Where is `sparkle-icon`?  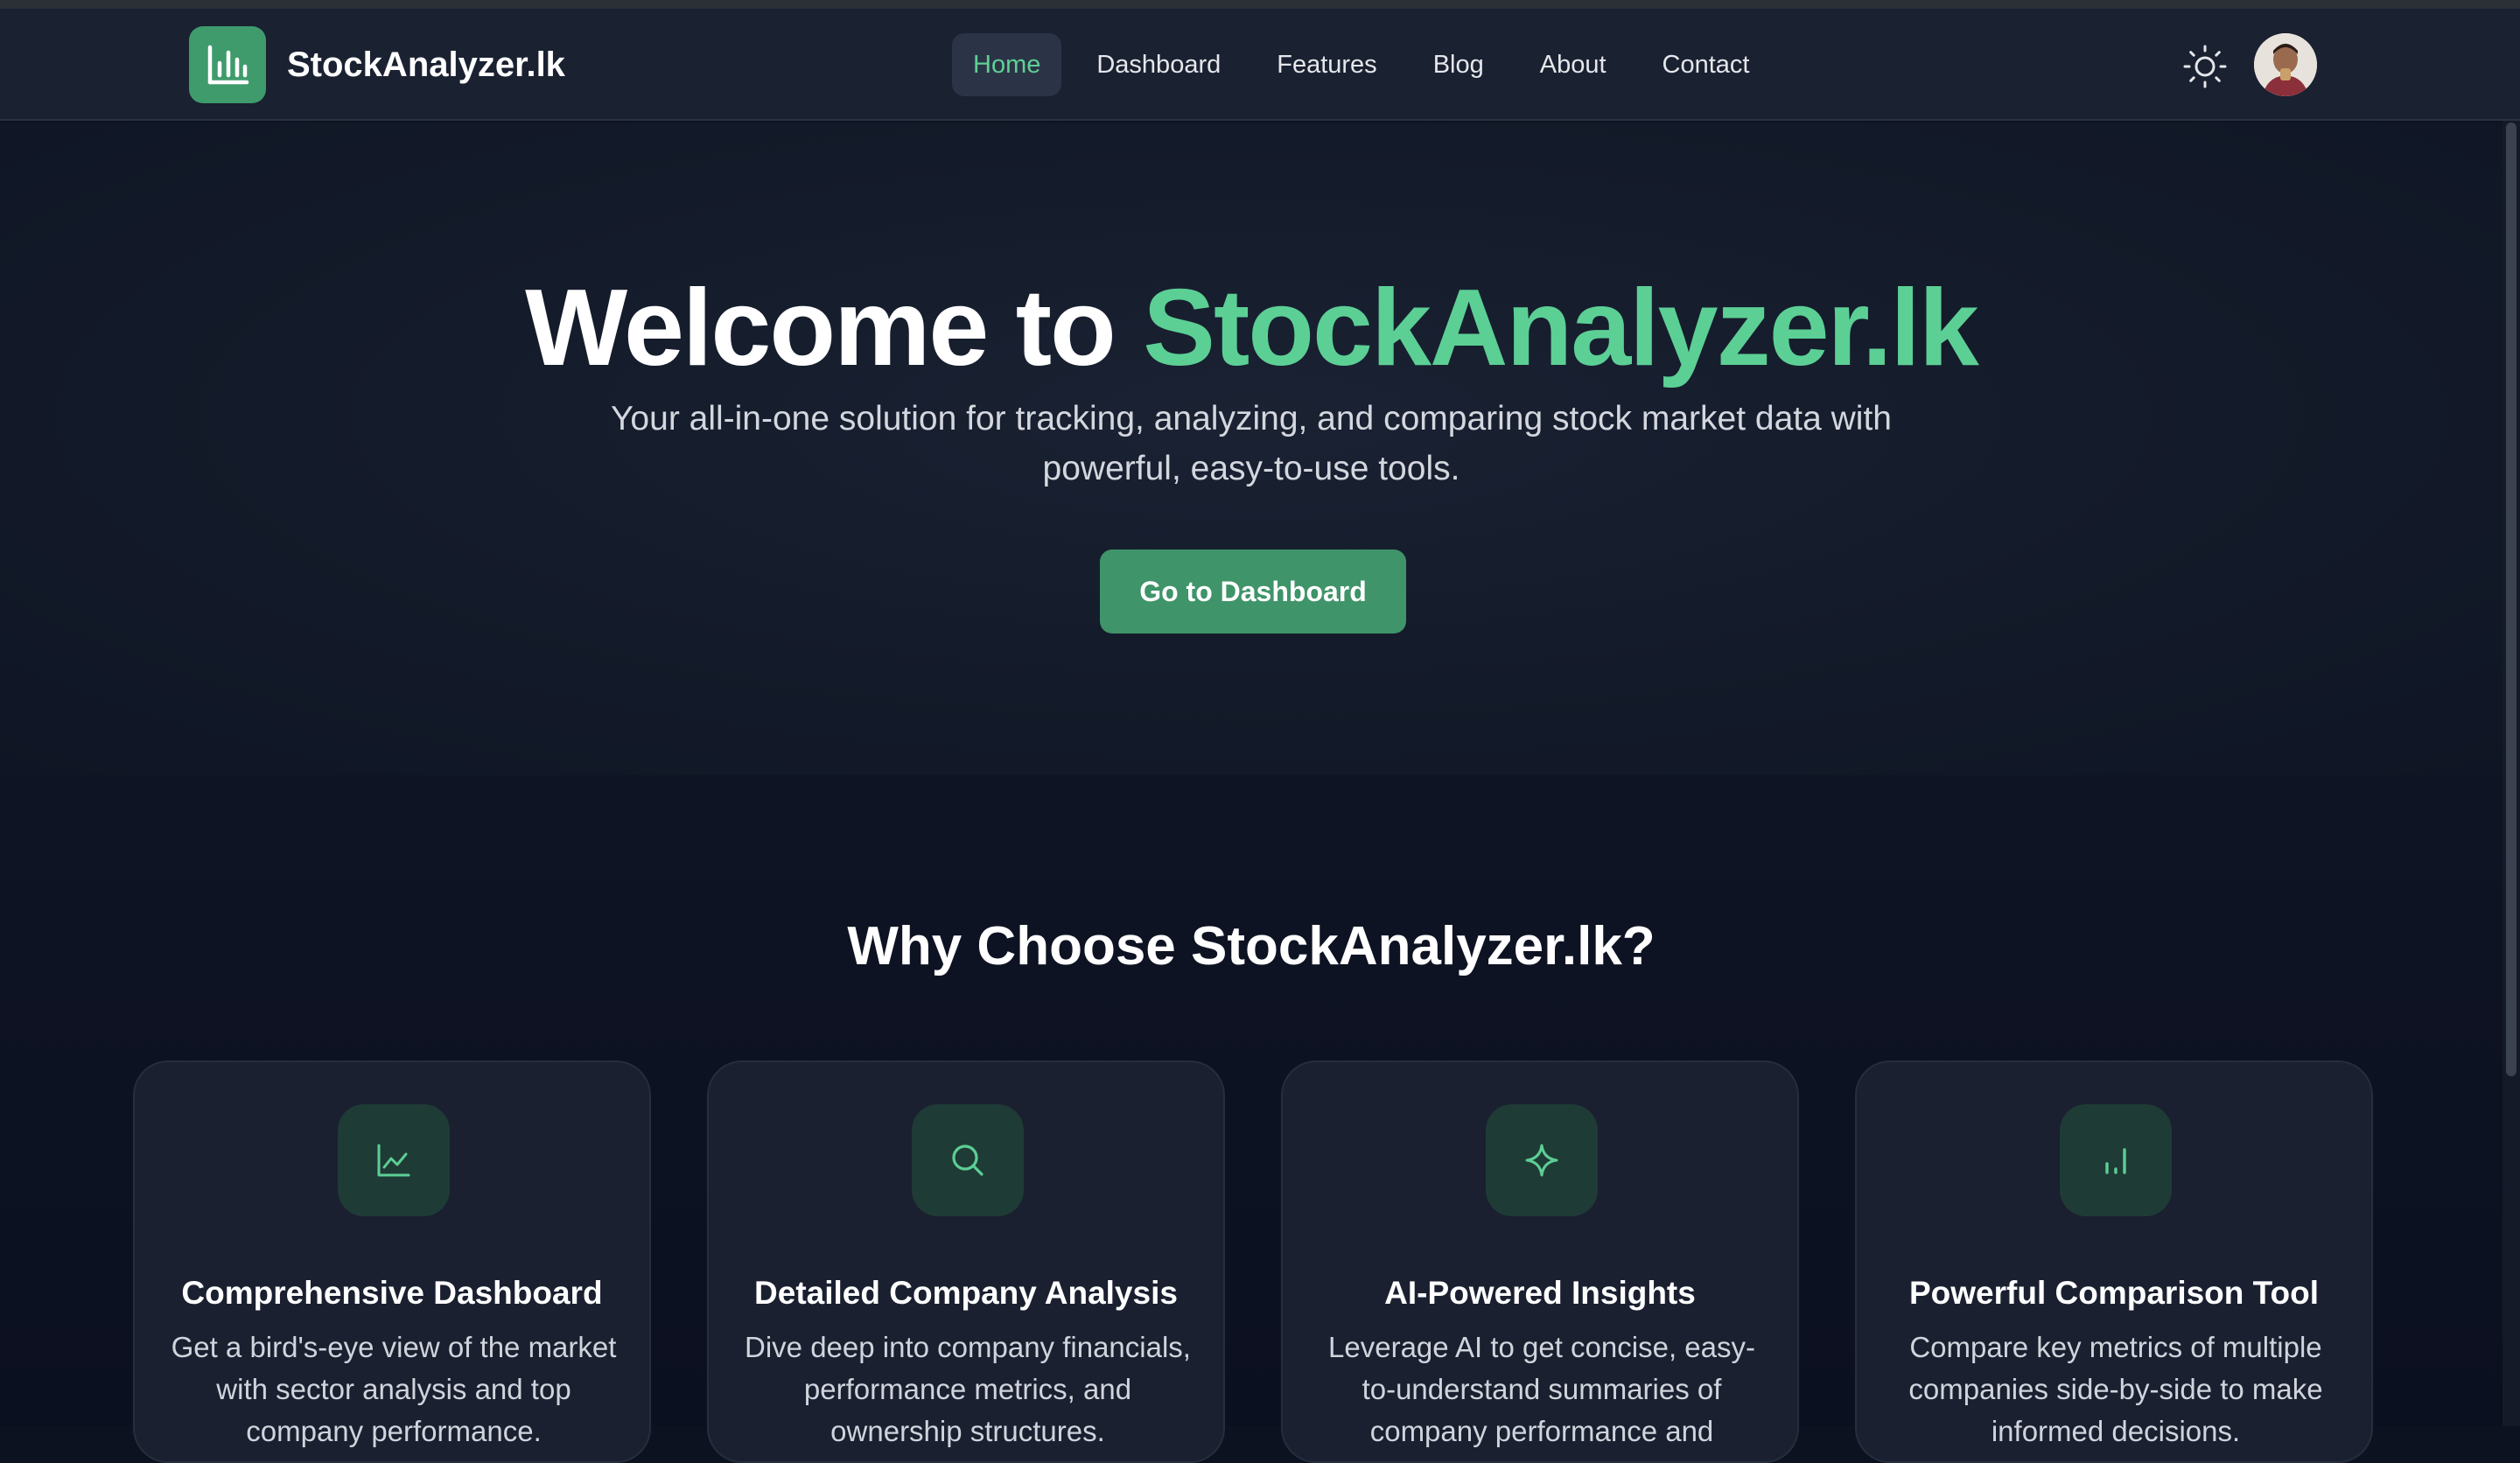 sparkle-icon is located at coordinates (1541, 1160).